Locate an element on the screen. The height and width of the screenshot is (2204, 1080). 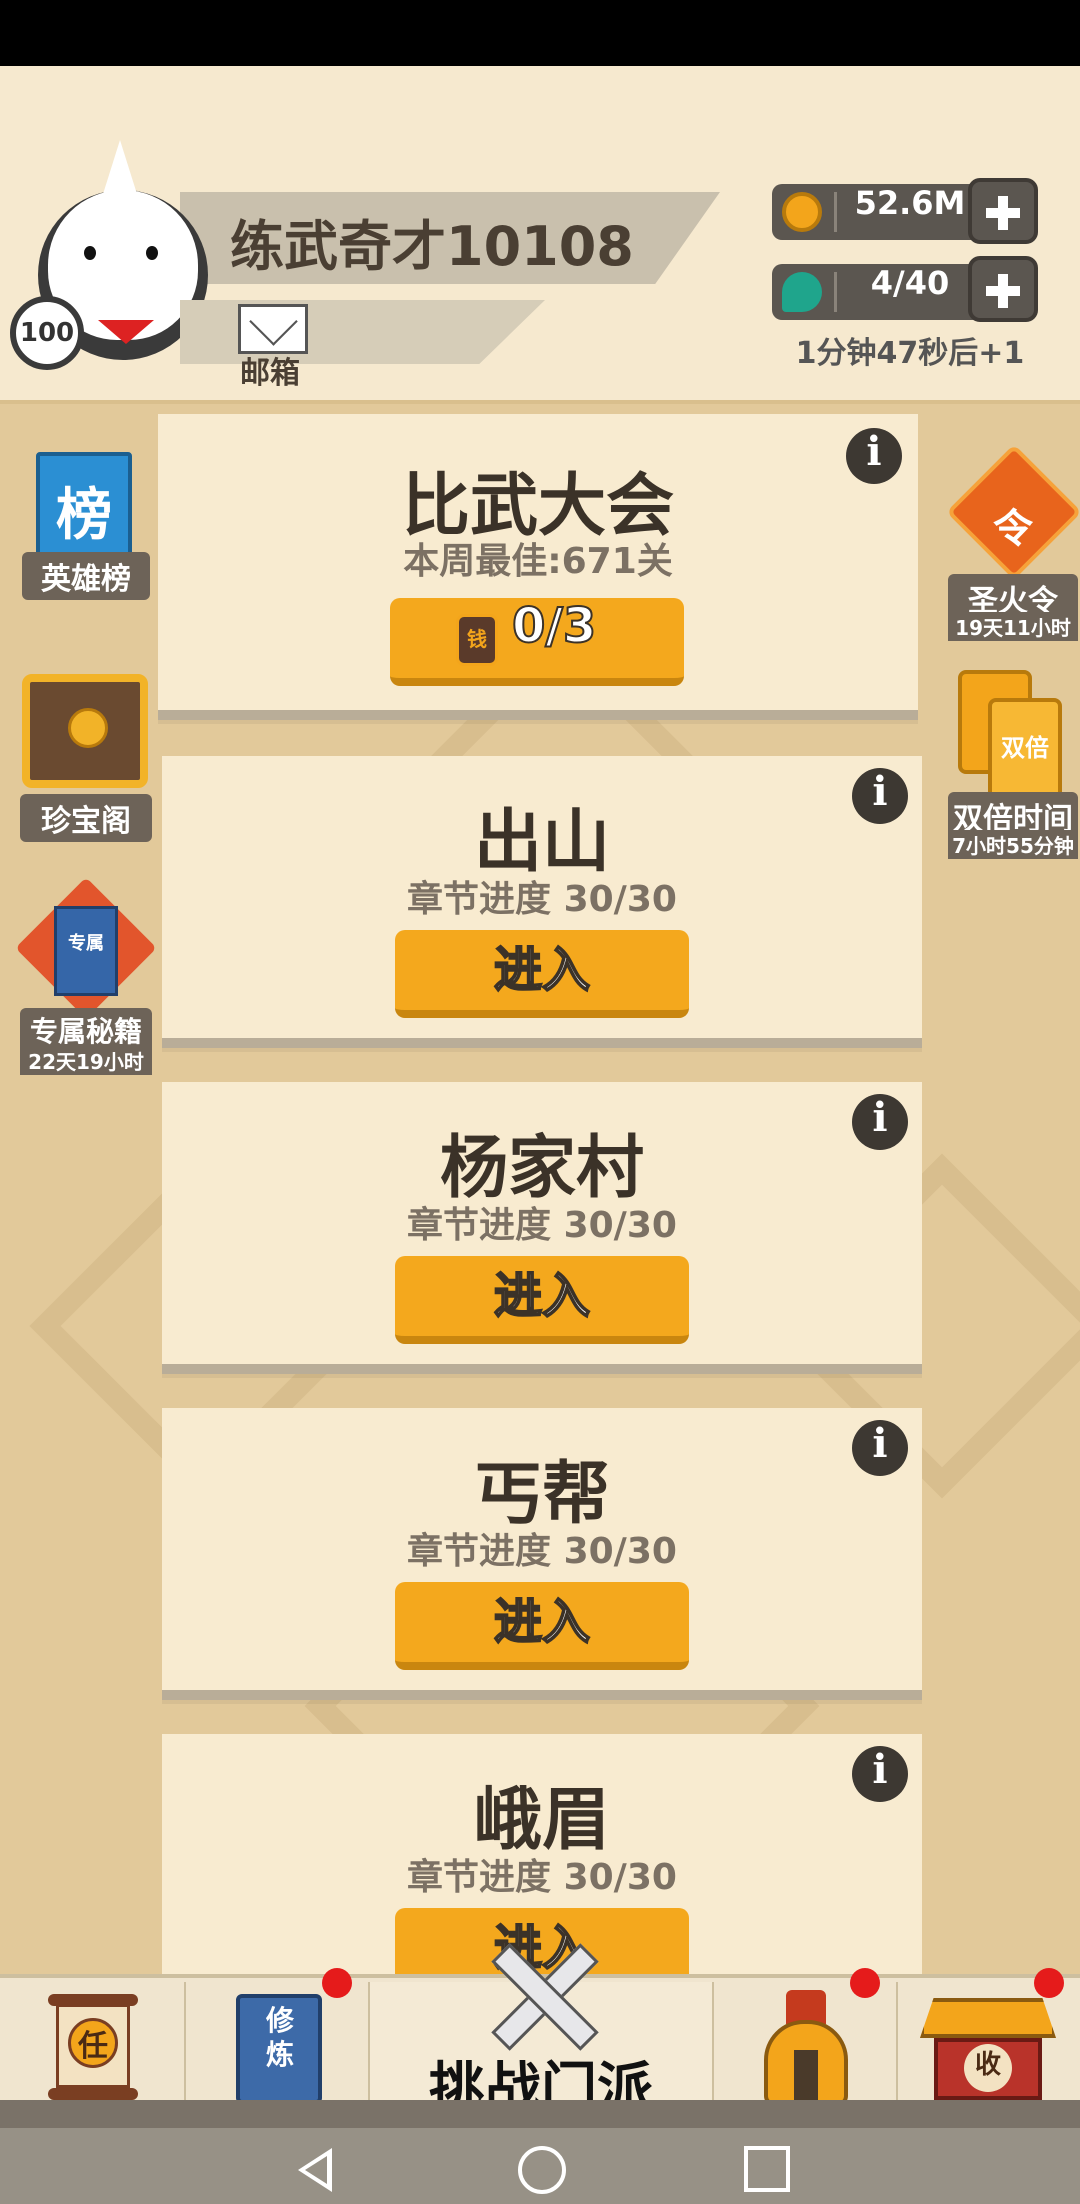
crossed-swords-icon is located at coordinates (542, 1994).